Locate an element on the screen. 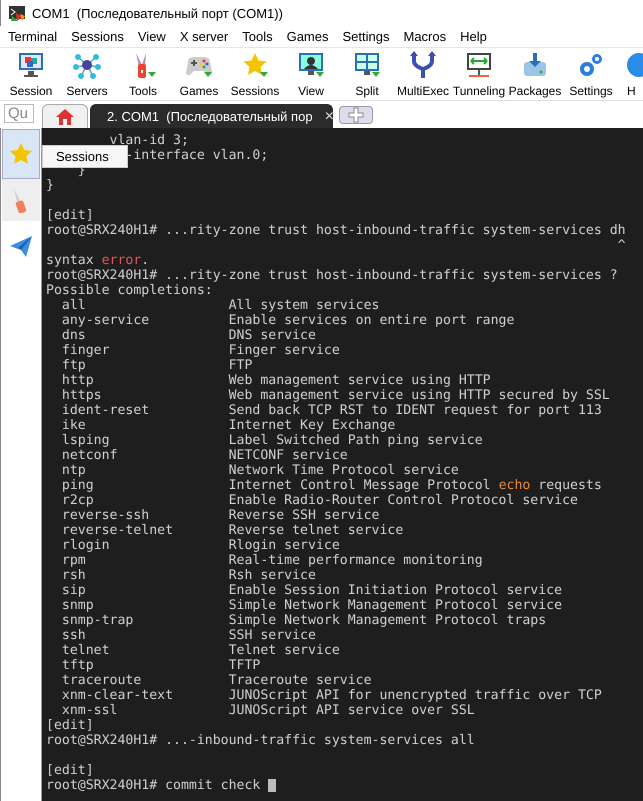 This screenshot has height=801, width=643. terminal-line: http Web management service using HTTP is located at coordinates (276, 380).